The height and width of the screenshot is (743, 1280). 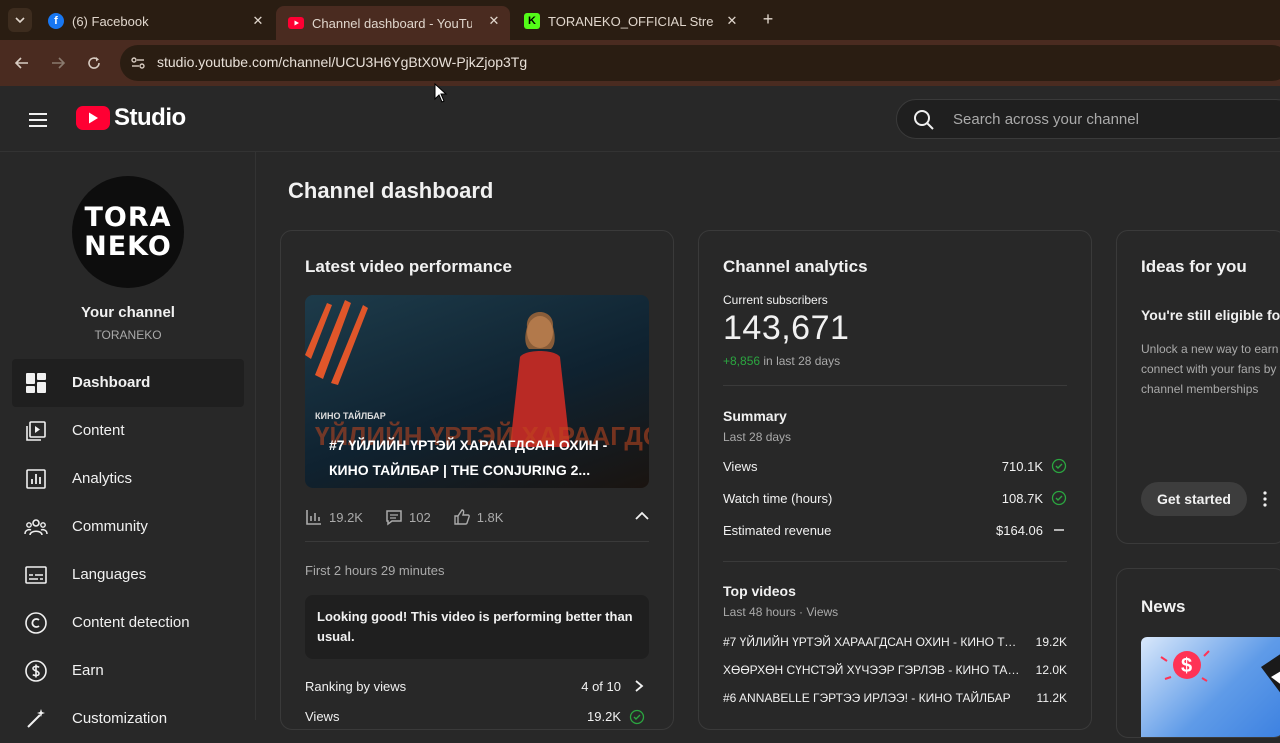 I want to click on claw-mark-graphic, so click(x=336, y=342).